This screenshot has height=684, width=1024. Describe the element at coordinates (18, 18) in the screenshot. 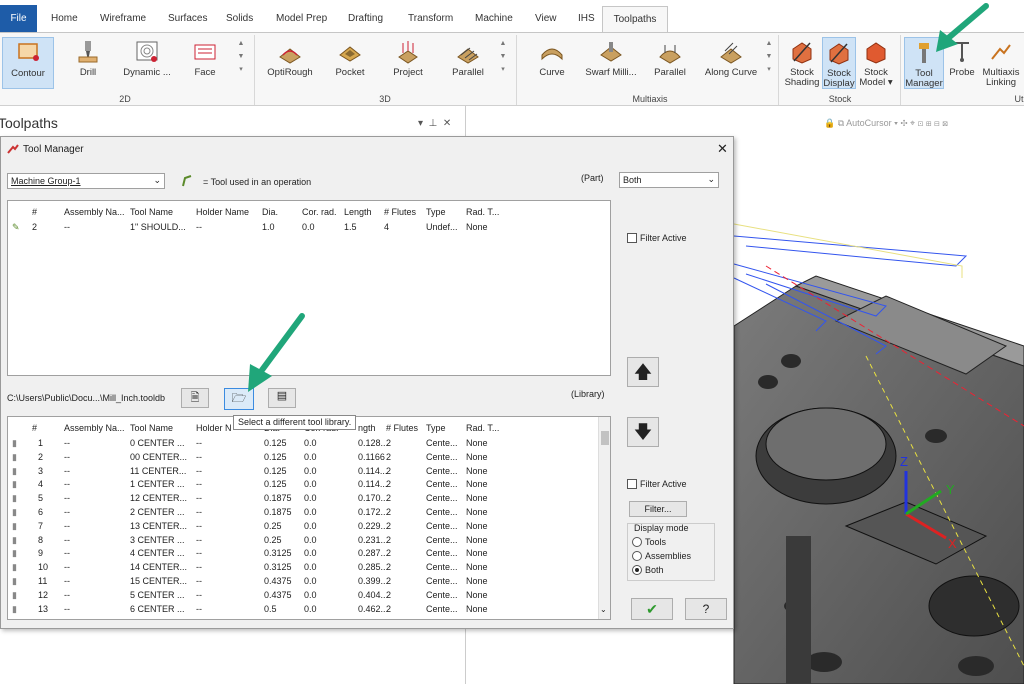

I see `tab-file: File` at that location.